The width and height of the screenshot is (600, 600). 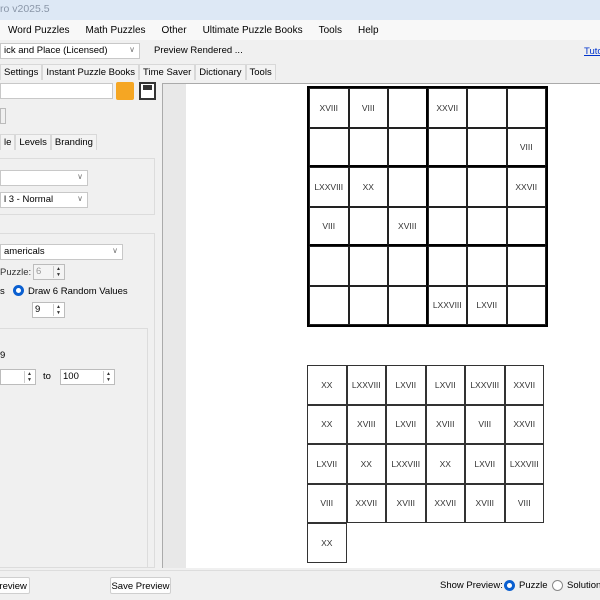 What do you see at coordinates (73, 142) in the screenshot?
I see `tab-branding: Branding` at bounding box center [73, 142].